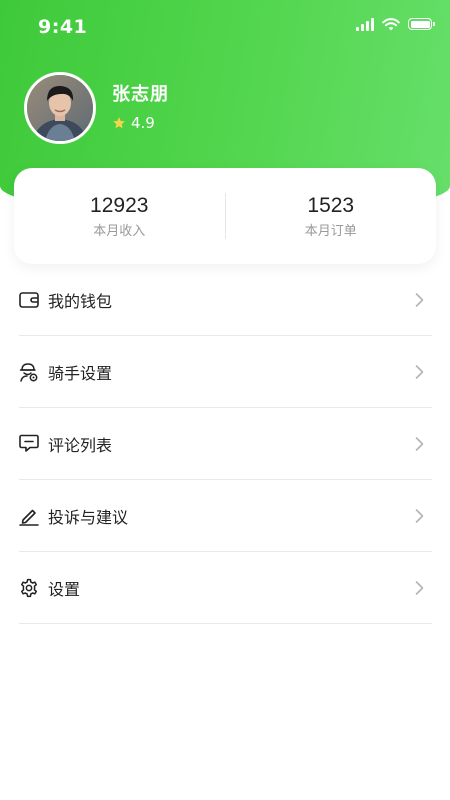  What do you see at coordinates (225, 300) in the screenshot?
I see `menu-item-wallet: 我的钱包` at bounding box center [225, 300].